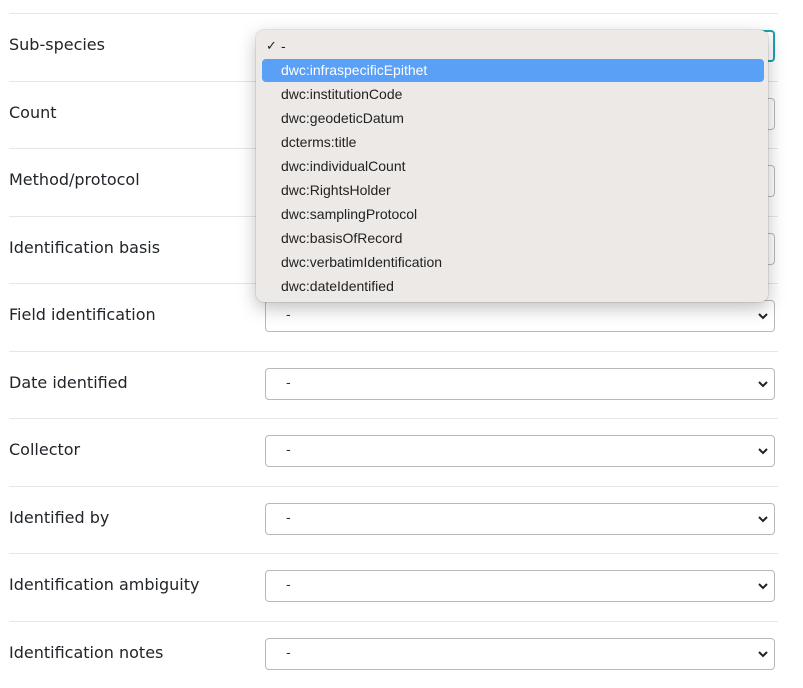 The image size is (803, 688). Describe the element at coordinates (349, 214) in the screenshot. I see `option-label: dwc:samplingProtocol` at that location.